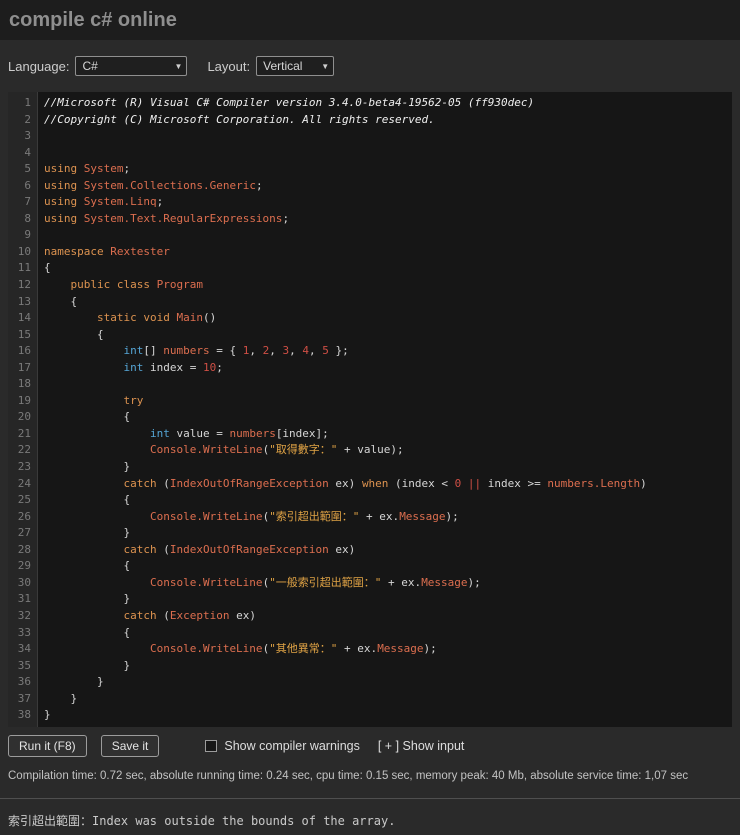 This screenshot has width=740, height=835. Describe the element at coordinates (388, 434) in the screenshot. I see `code-line: int value = numbers[index];` at that location.